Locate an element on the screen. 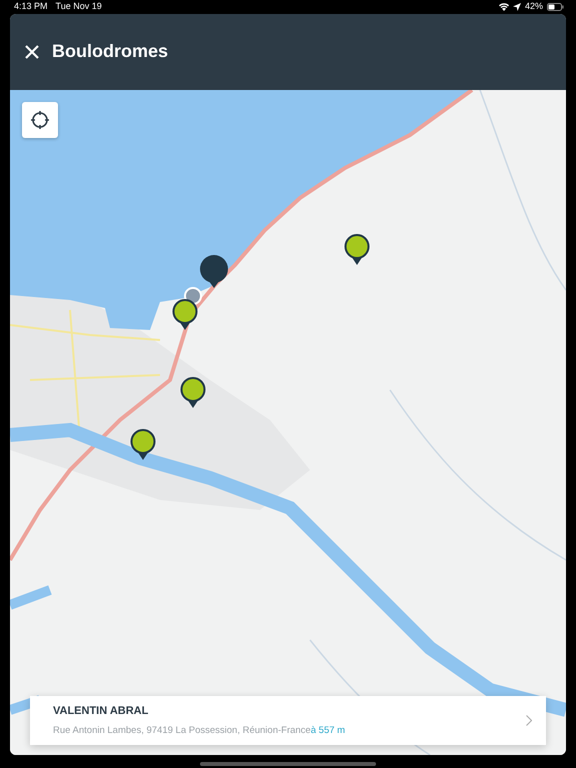 The height and width of the screenshot is (768, 576). crosshair-icon is located at coordinates (40, 120).